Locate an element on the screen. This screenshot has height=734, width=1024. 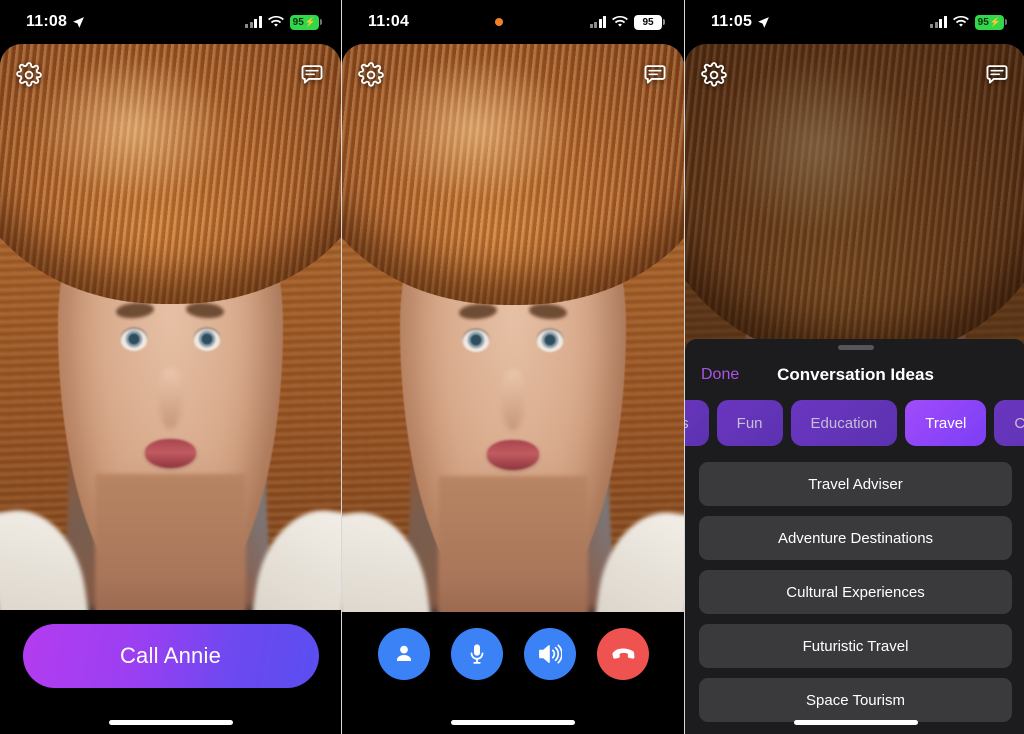
status-bar: 11:04 95 is located at coordinates (513, 22).